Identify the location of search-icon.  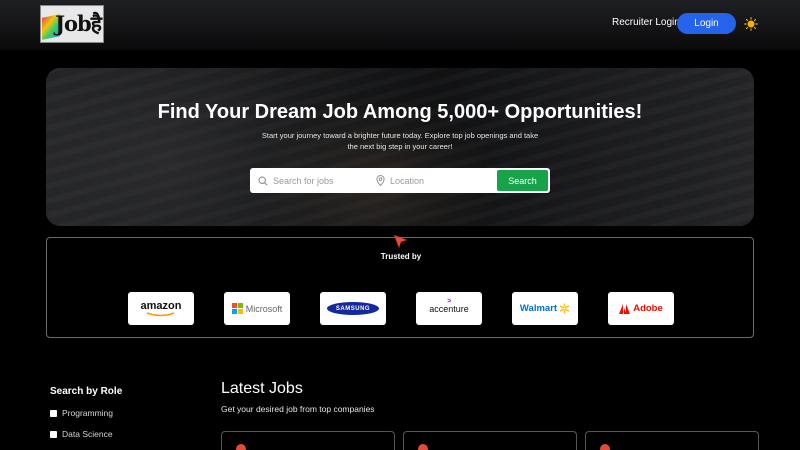
(263, 180).